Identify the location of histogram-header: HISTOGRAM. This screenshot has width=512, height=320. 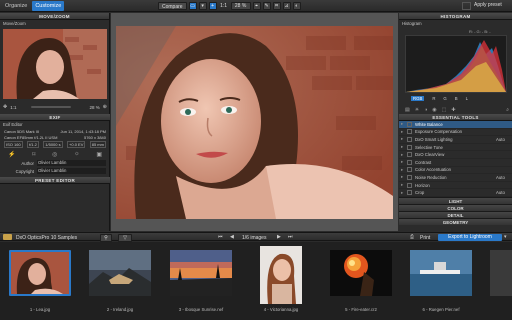
(455, 16).